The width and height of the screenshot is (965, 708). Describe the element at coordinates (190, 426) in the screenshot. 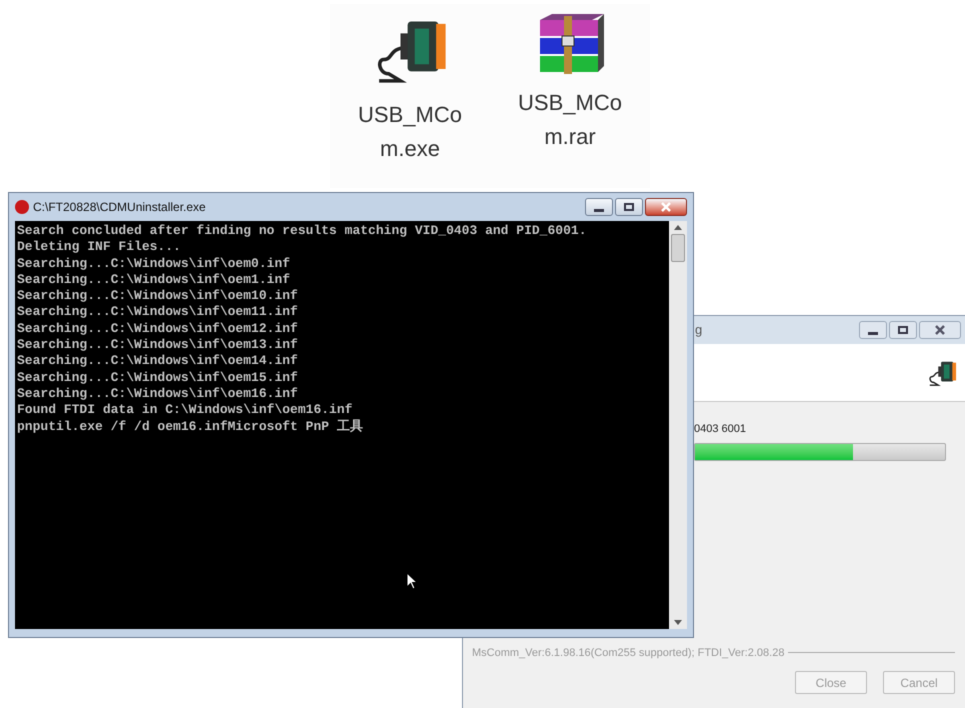

I see `console-line: pnputil.exe /f /d oem16.infMicrosoft PnP 工具` at that location.